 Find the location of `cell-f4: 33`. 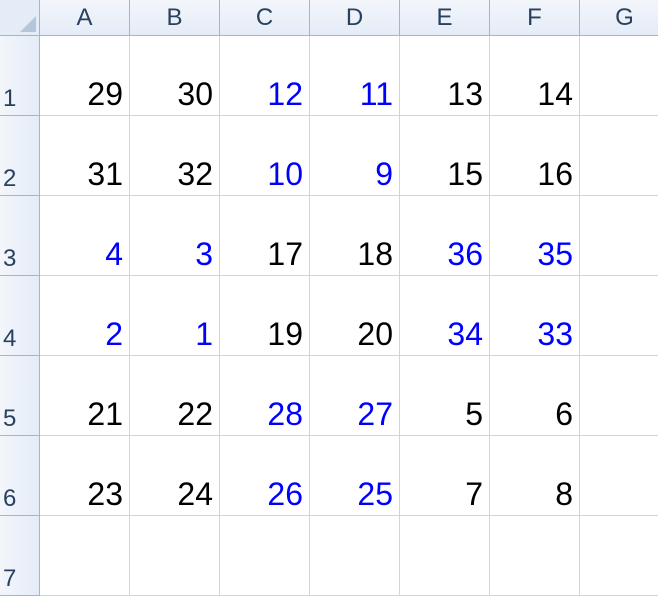

cell-f4: 33 is located at coordinates (535, 316).